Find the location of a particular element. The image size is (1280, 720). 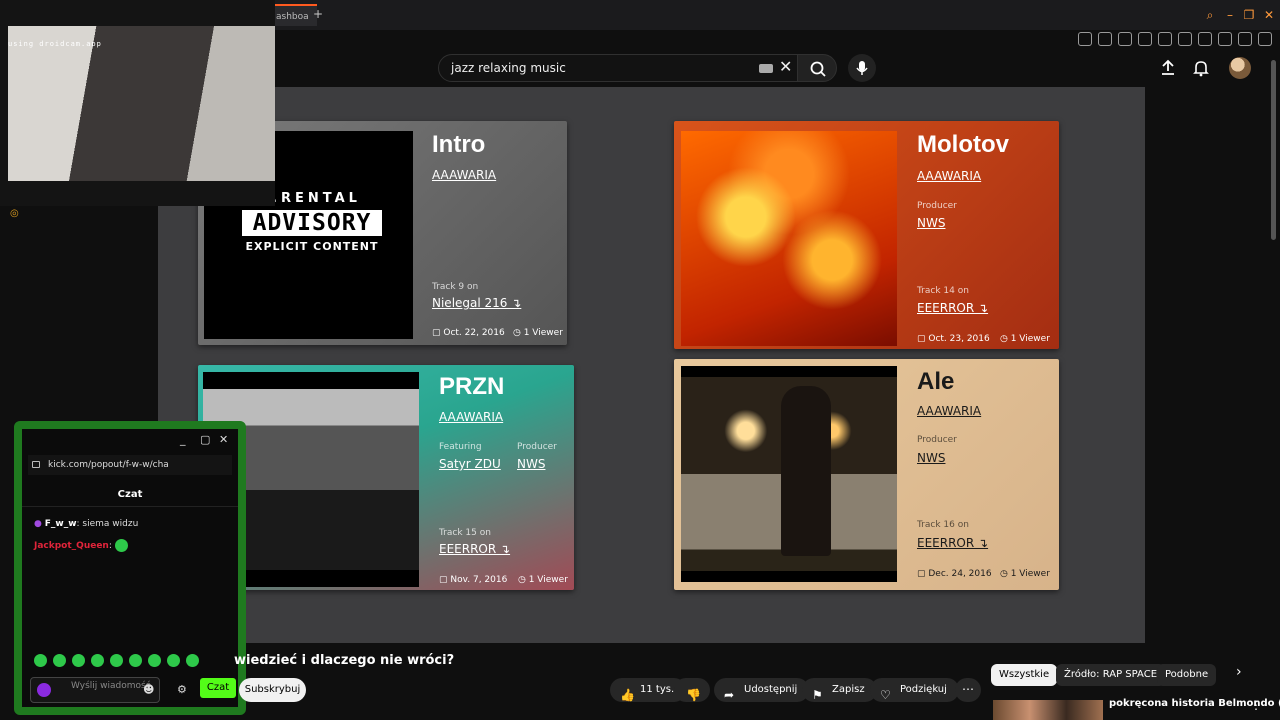

song-title: PRZN is located at coordinates (472, 386).